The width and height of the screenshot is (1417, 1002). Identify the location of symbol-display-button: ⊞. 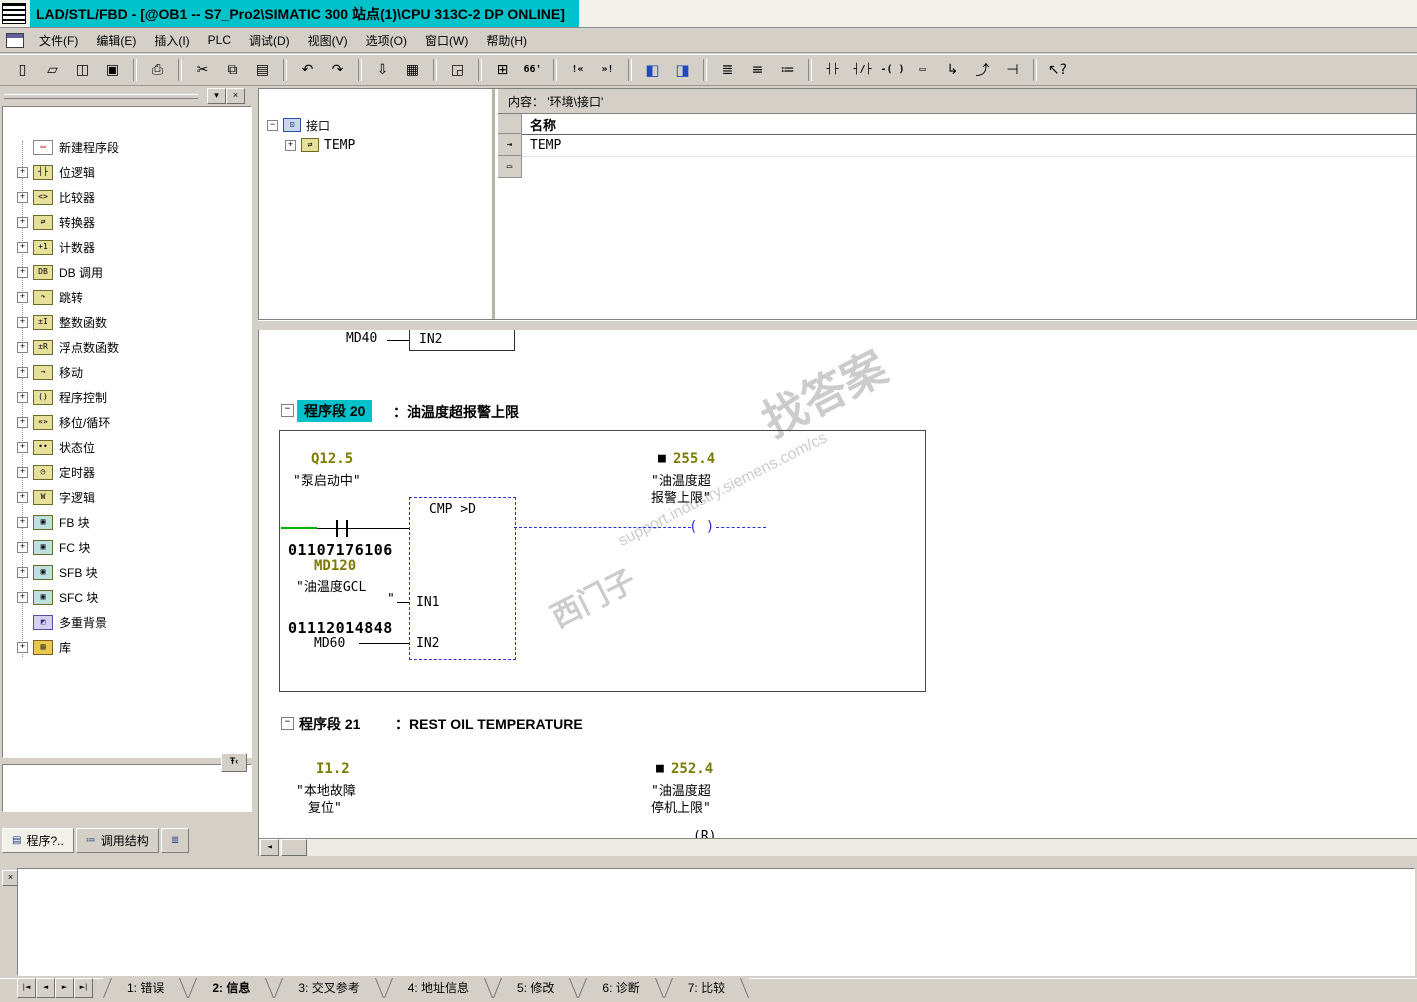
(502, 70).